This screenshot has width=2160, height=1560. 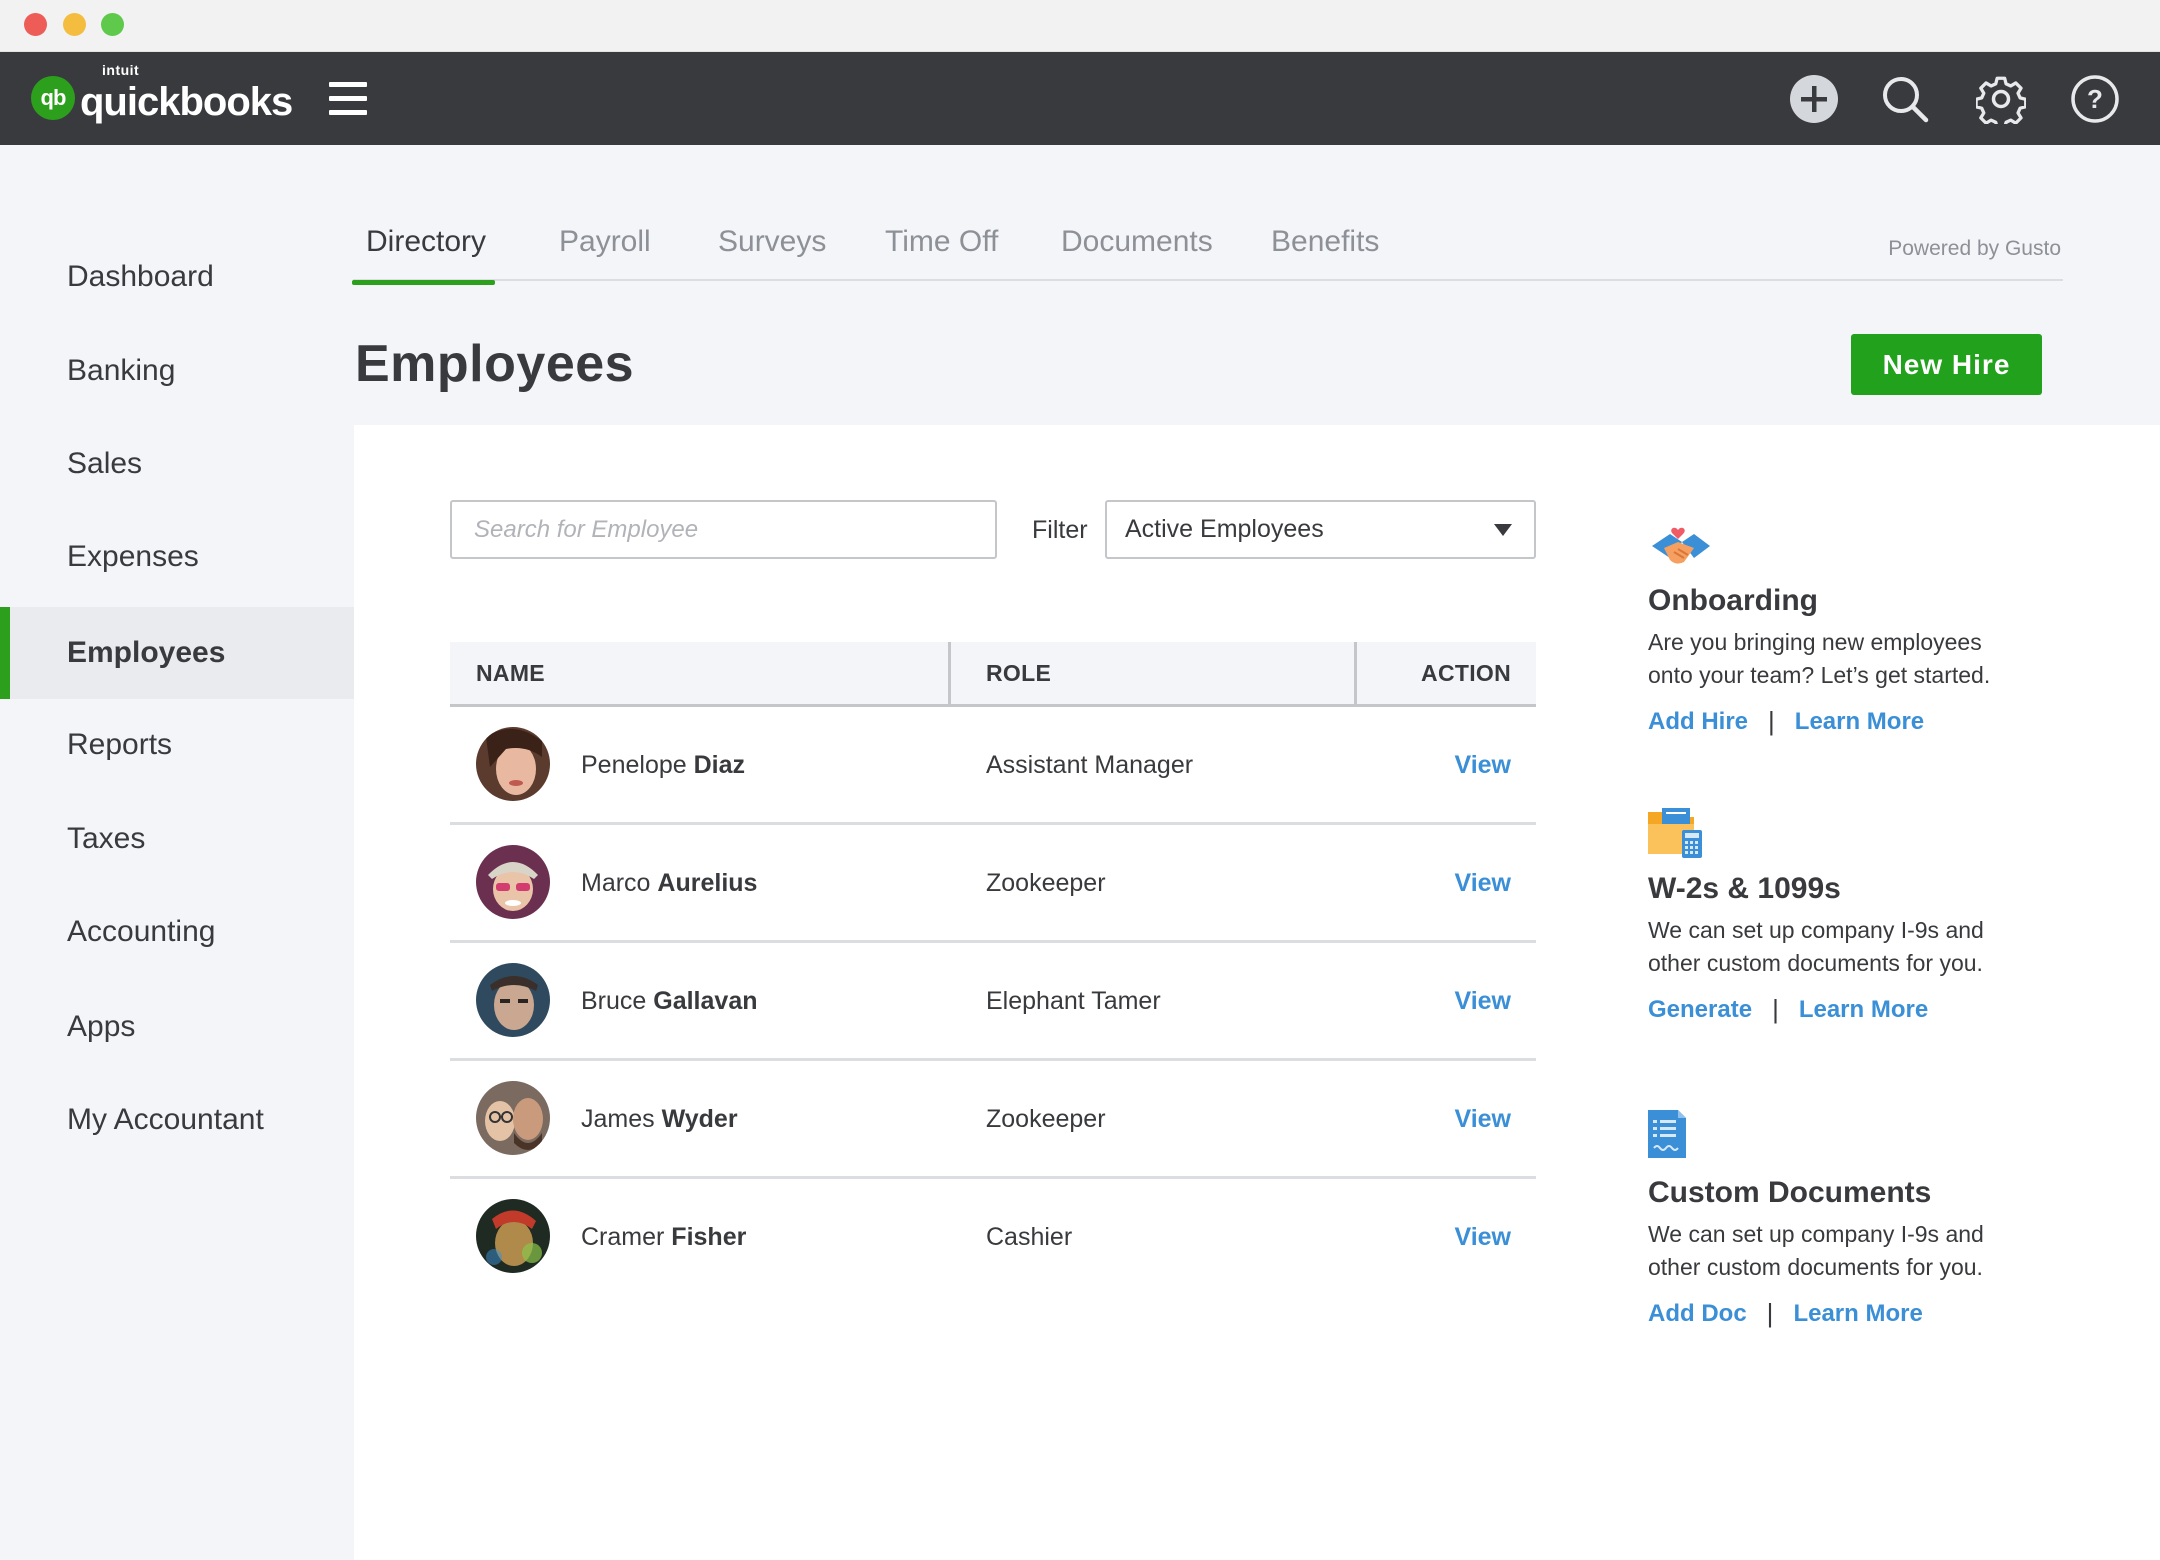 What do you see at coordinates (1073, 1001) in the screenshot?
I see `employee-role: Elephant Tamer` at bounding box center [1073, 1001].